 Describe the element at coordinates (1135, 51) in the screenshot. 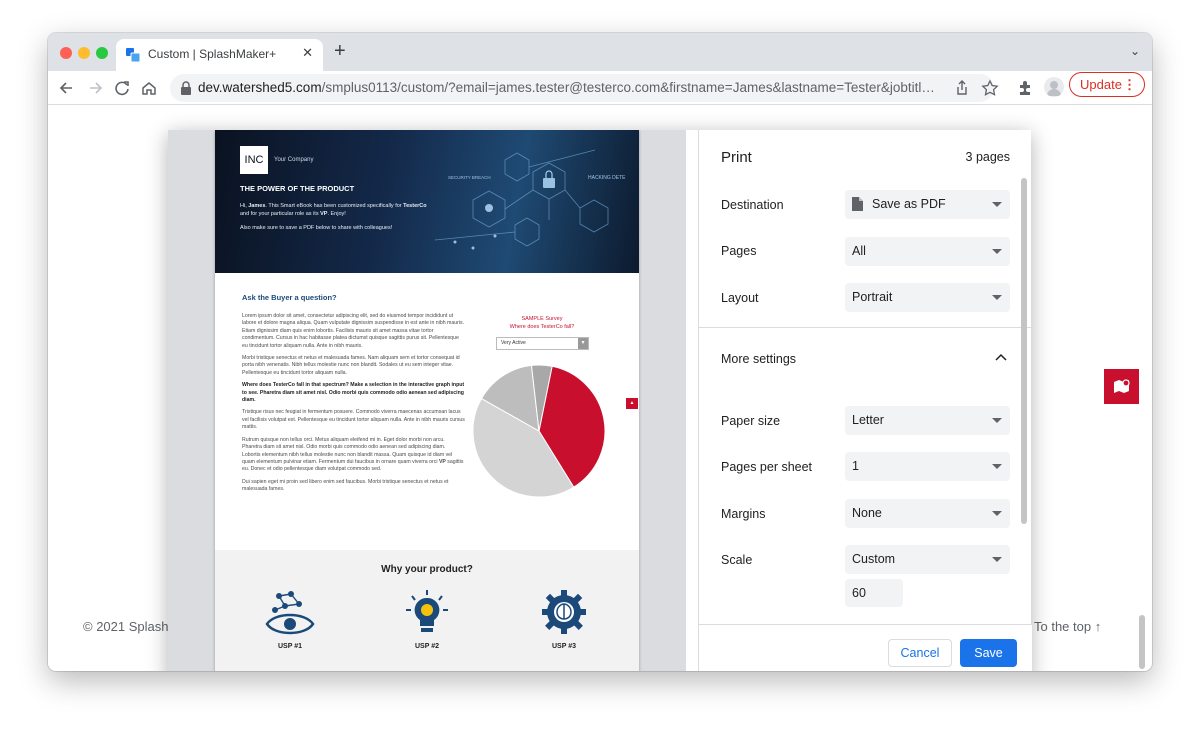

I see `tab-search-icon: ⌄` at that location.